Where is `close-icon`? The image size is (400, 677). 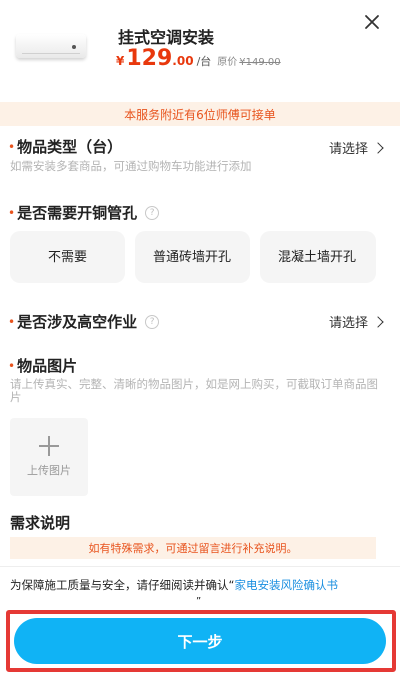 close-icon is located at coordinates (372, 22).